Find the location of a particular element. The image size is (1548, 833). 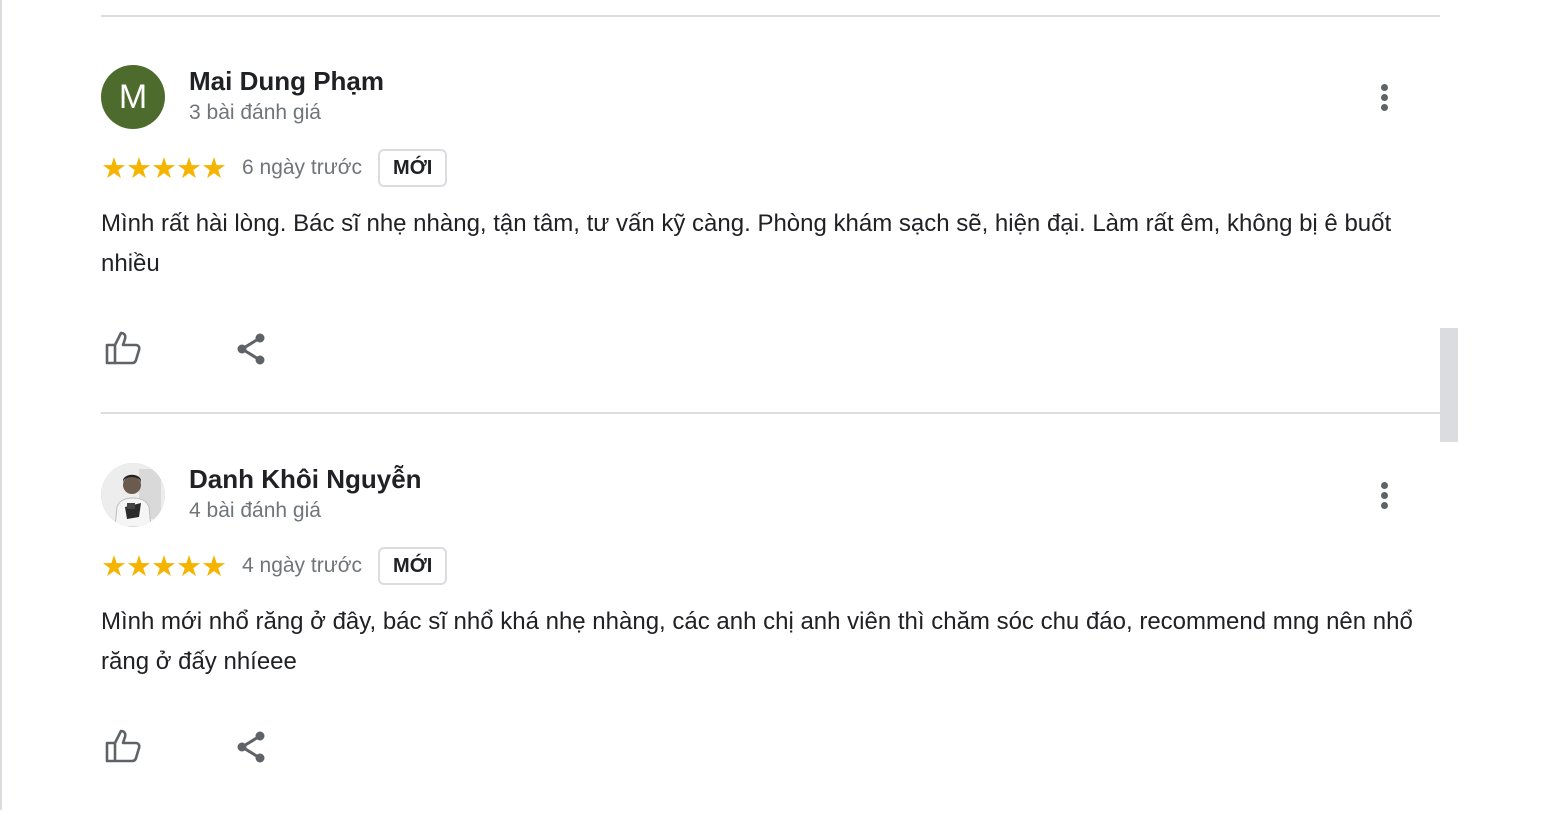

review-date: 6 ngày trước is located at coordinates (302, 167).